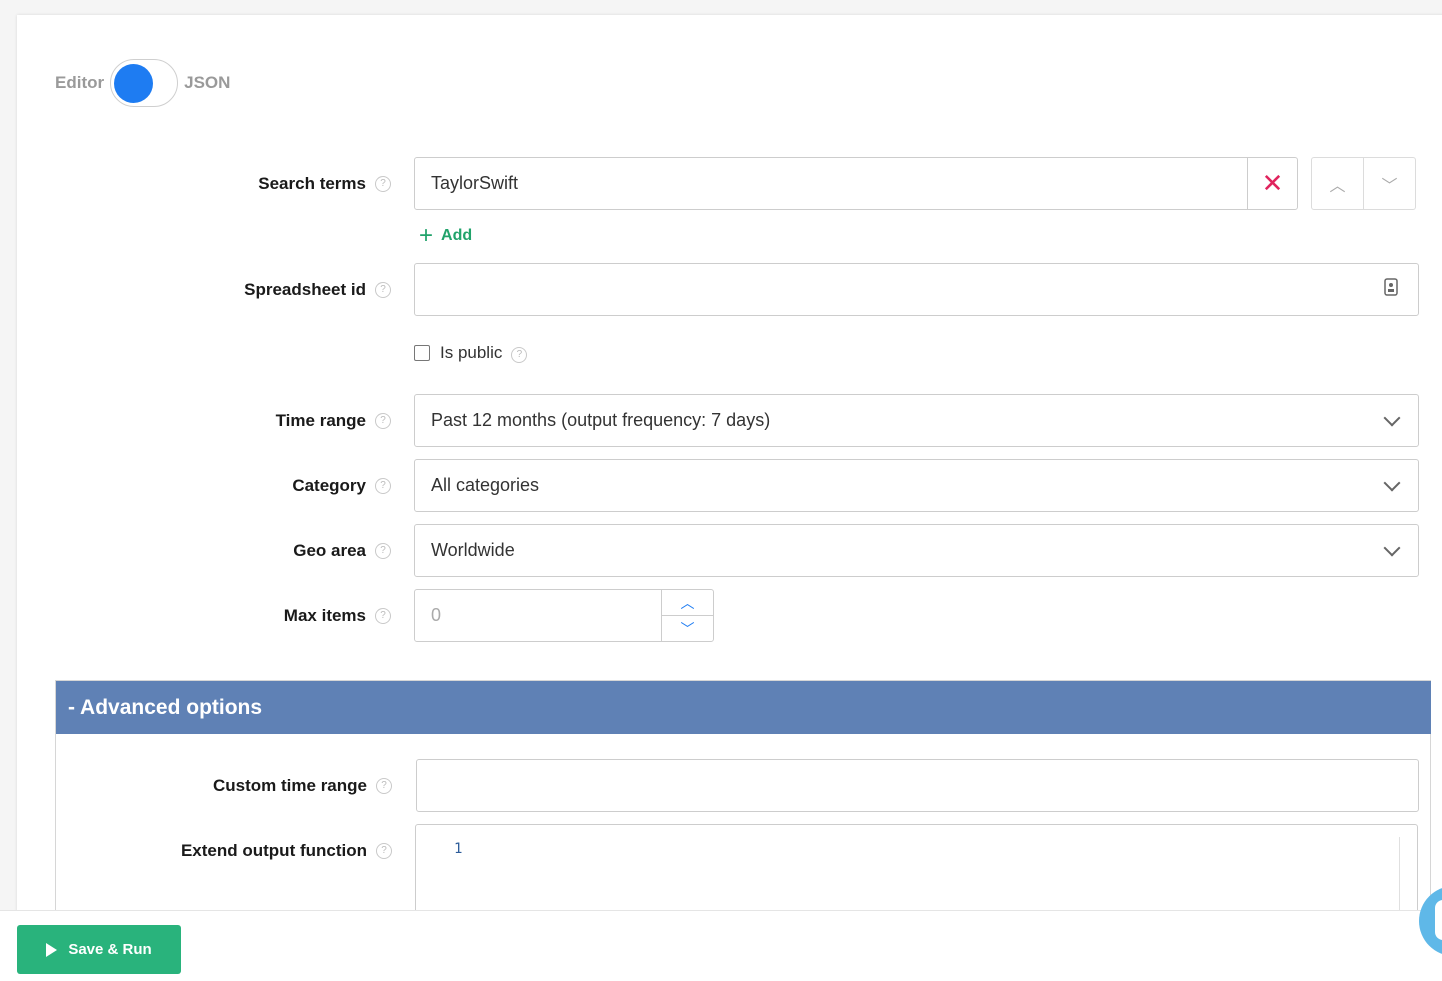 The width and height of the screenshot is (1442, 981). I want to click on search-term-input: TaylorSwift ✕, so click(856, 183).